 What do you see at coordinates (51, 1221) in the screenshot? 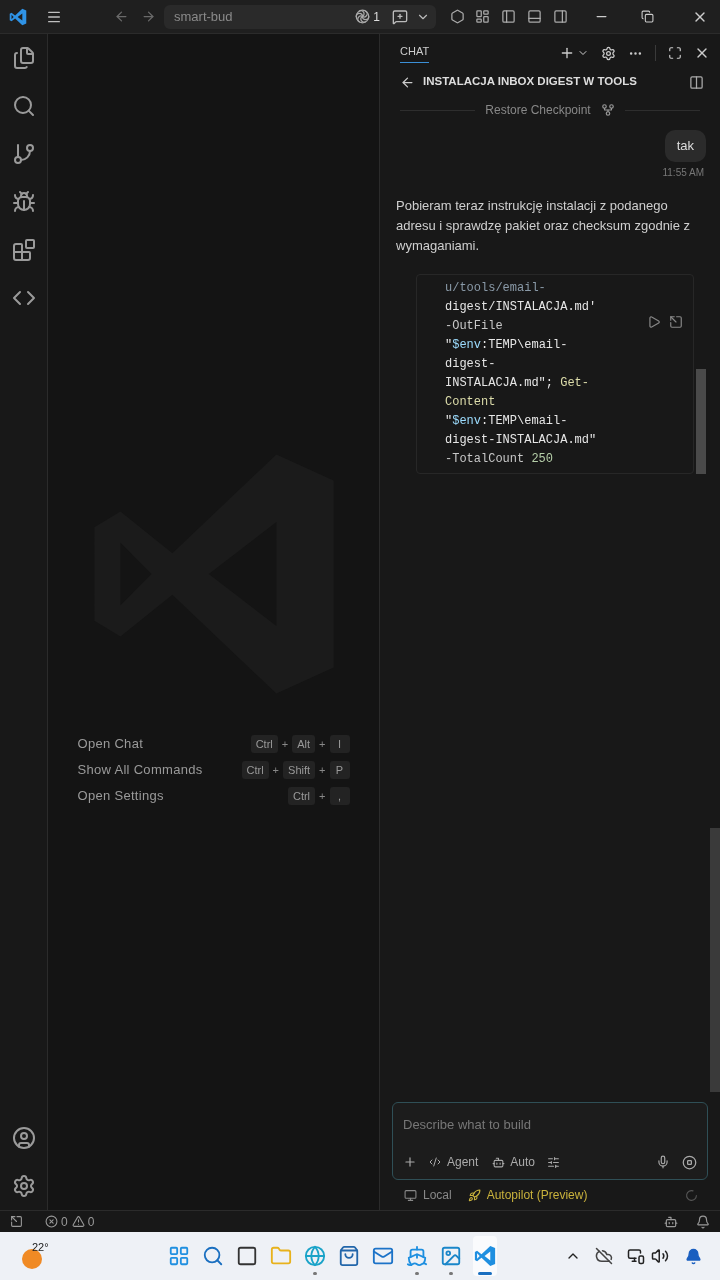
I see `error-icon` at bounding box center [51, 1221].